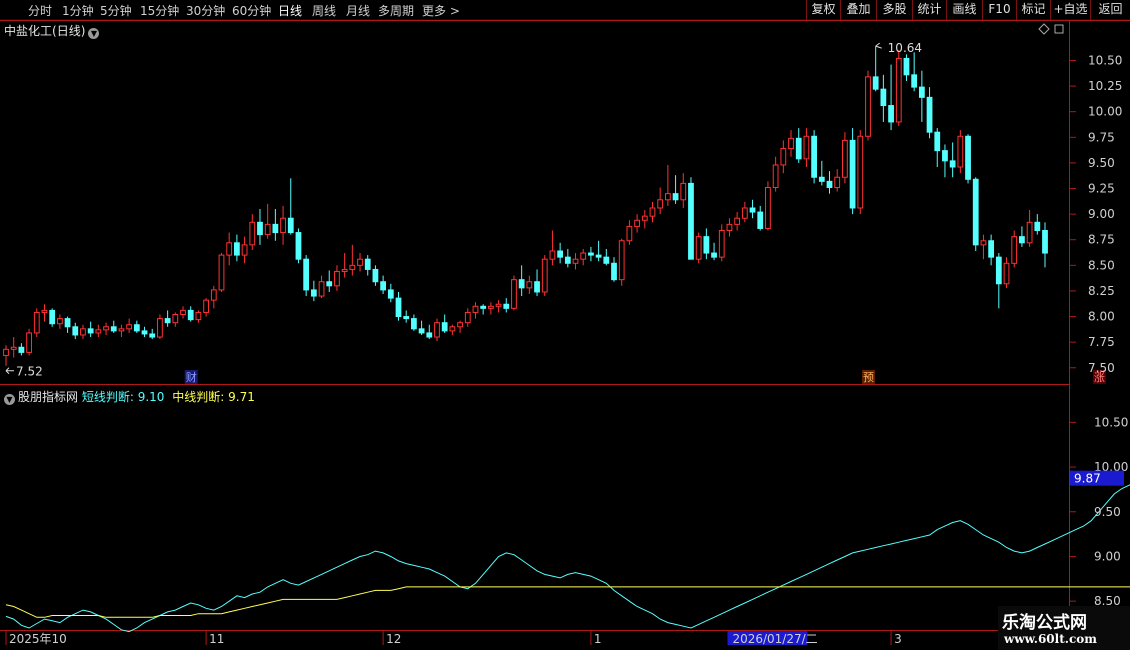 This screenshot has width=1130, height=650. What do you see at coordinates (393, 639) in the screenshot?
I see `time-tick-label: 12` at bounding box center [393, 639].